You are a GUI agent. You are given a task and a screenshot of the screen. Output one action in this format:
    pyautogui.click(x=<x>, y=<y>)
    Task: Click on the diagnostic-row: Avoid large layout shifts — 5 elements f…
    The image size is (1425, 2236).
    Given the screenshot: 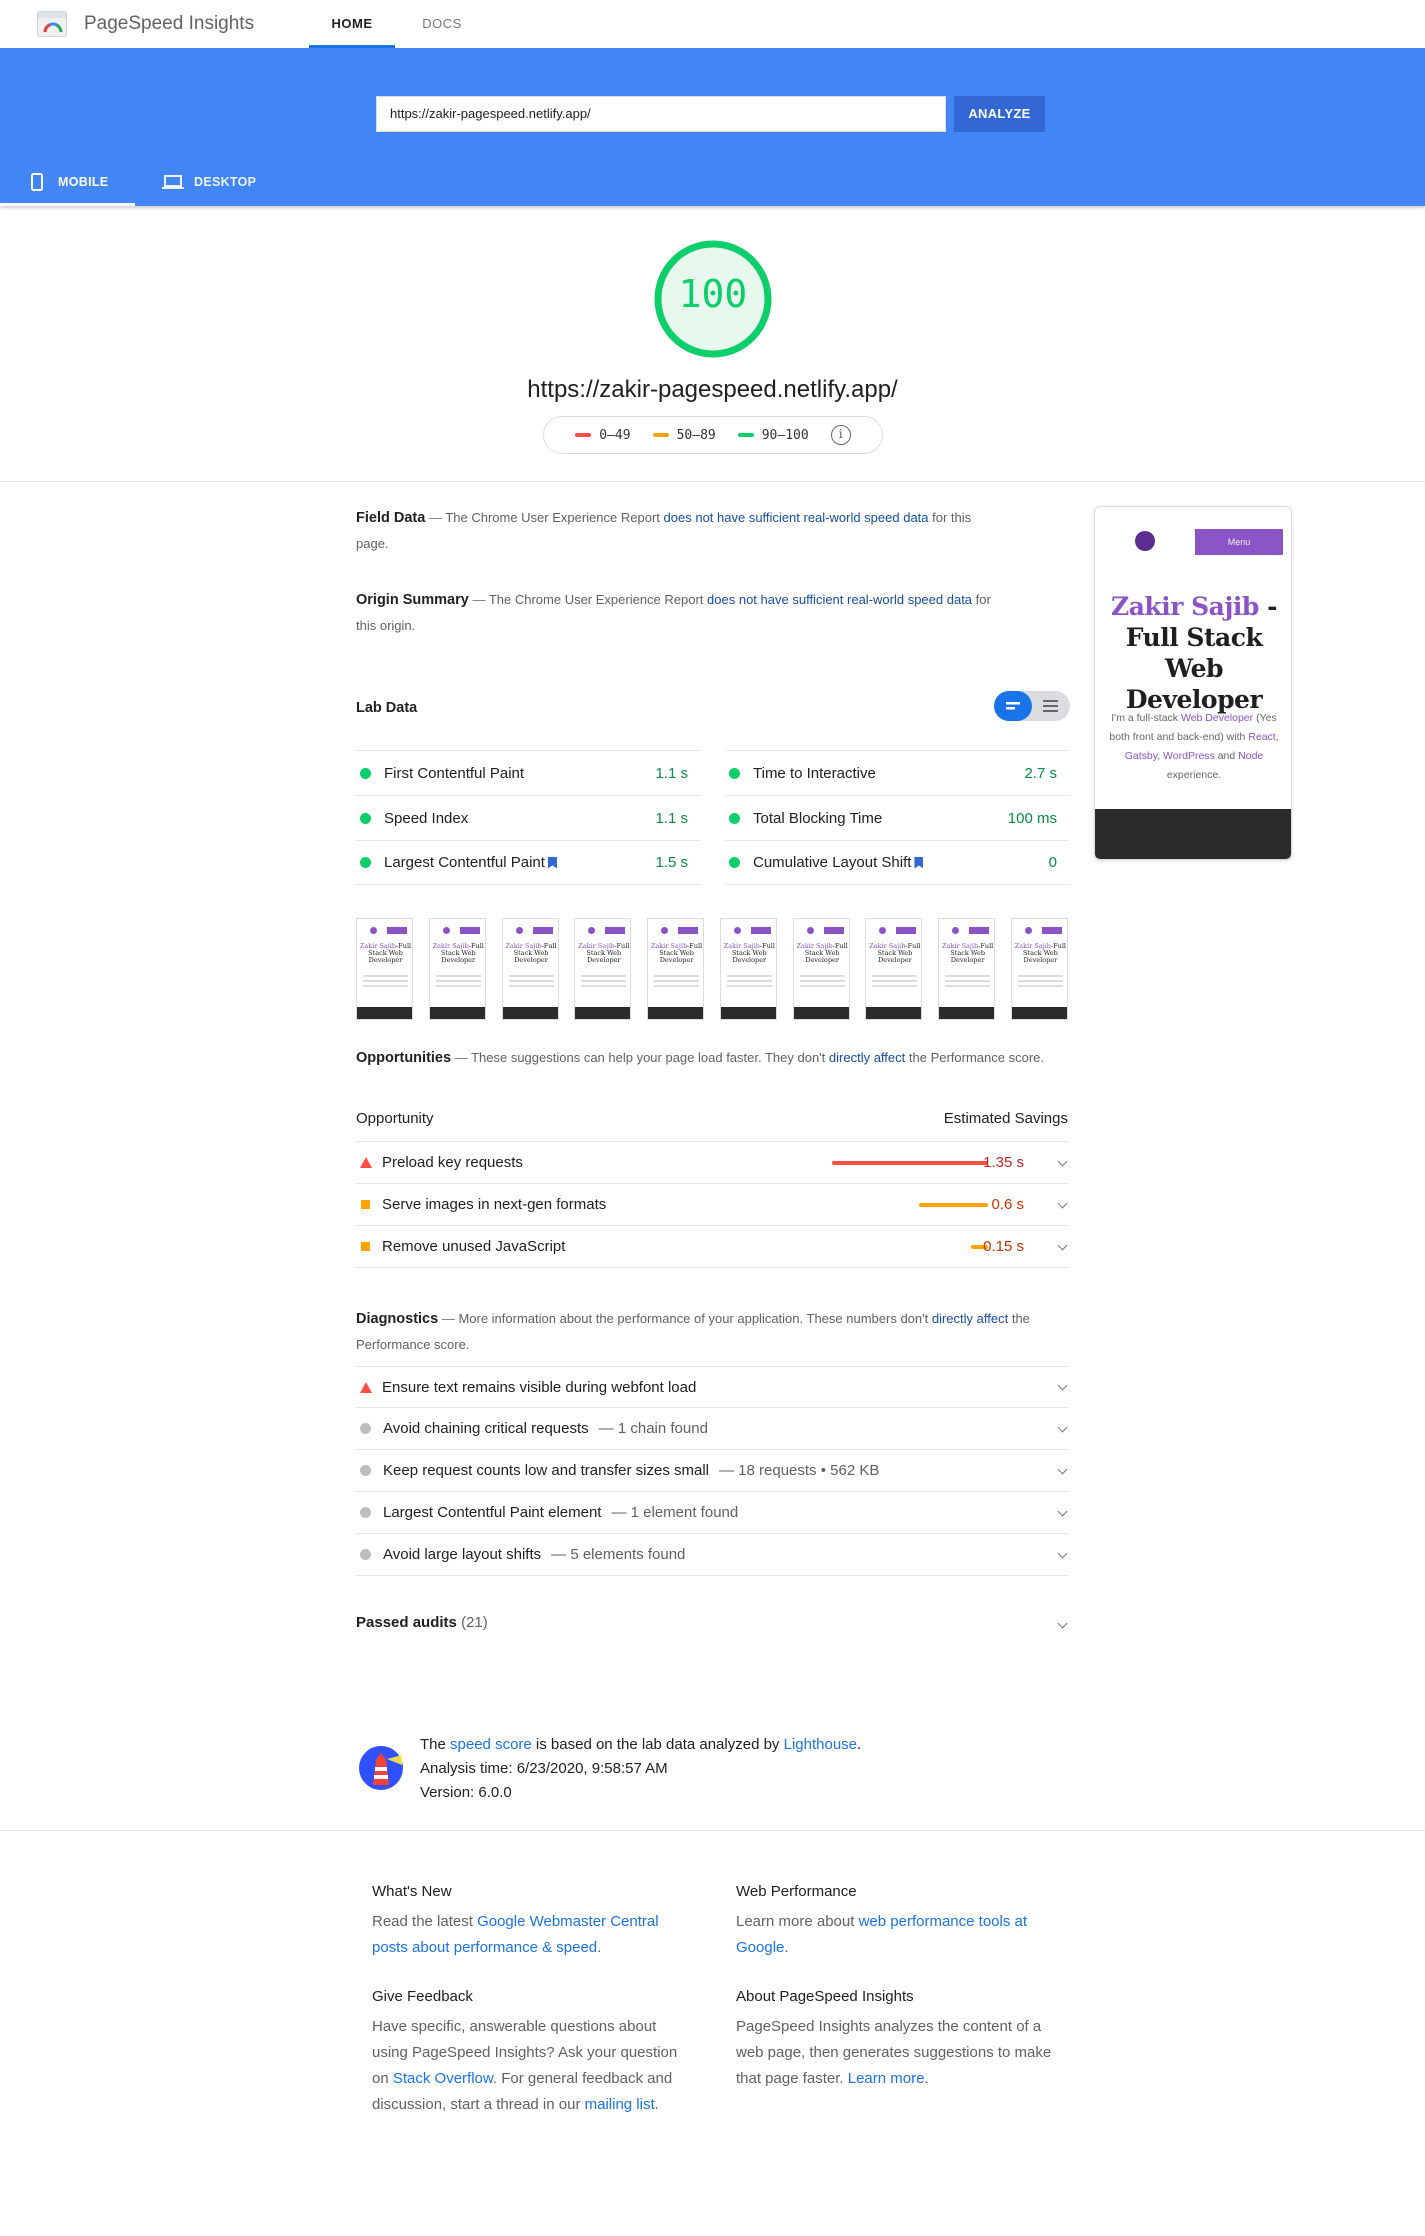 What is the action you would take?
    pyautogui.click(x=712, y=1555)
    